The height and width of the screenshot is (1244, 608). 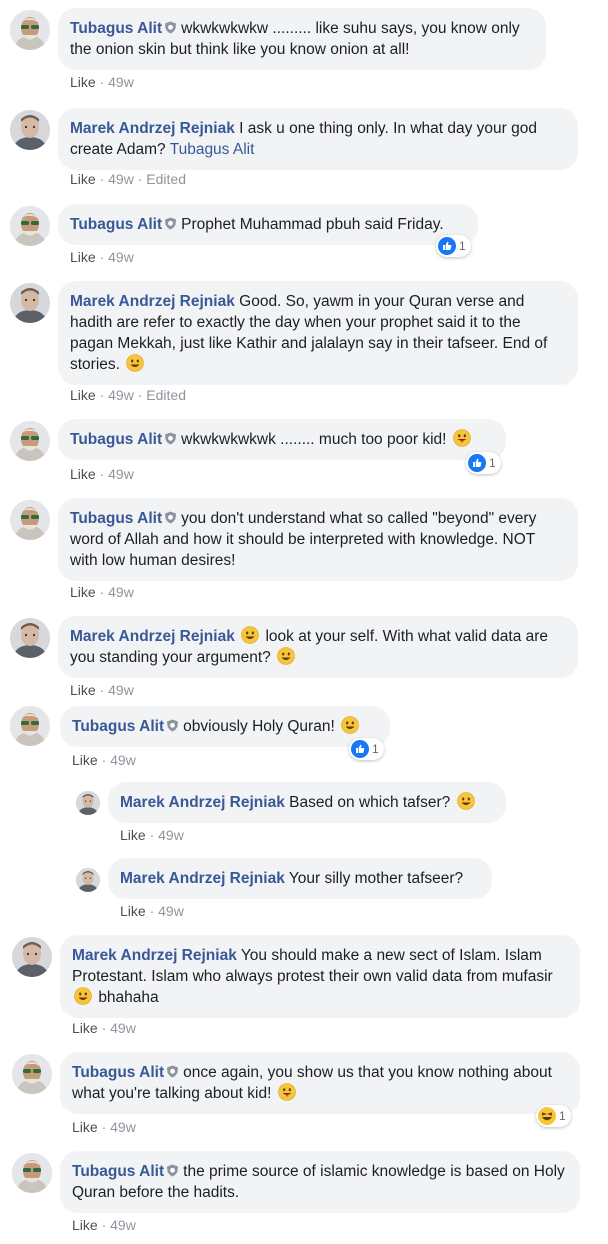 I want to click on comment-text: wkwkwkwkwk ........ much too poor kid!, so click(x=314, y=439).